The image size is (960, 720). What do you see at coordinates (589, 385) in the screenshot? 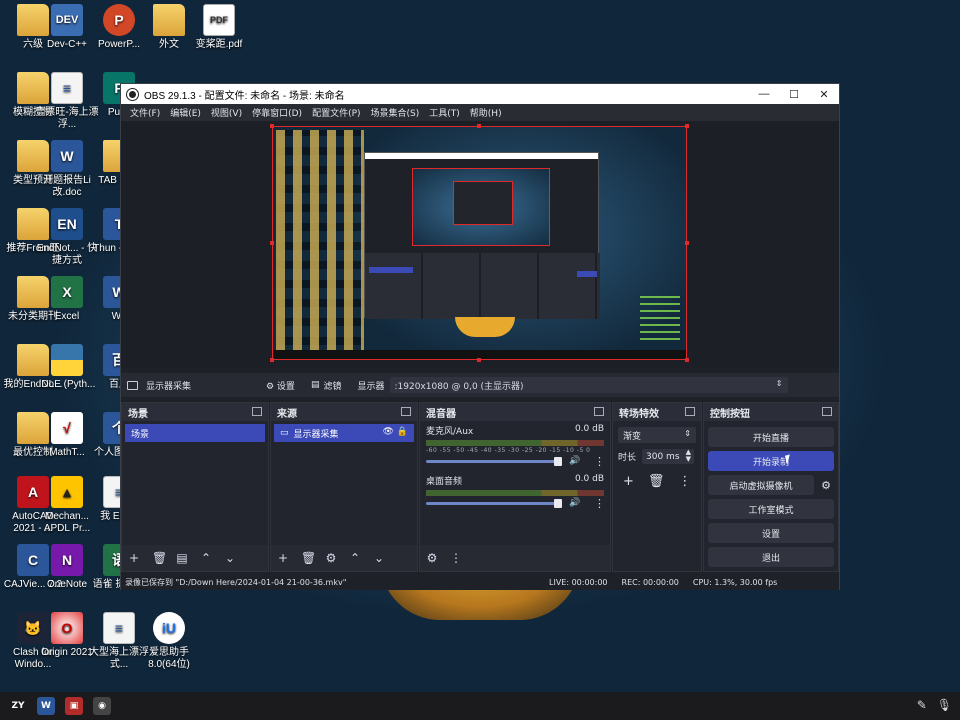
I see `display-select: :1920x1080 @ 0,0 (主显示器) ⇕` at bounding box center [589, 385].